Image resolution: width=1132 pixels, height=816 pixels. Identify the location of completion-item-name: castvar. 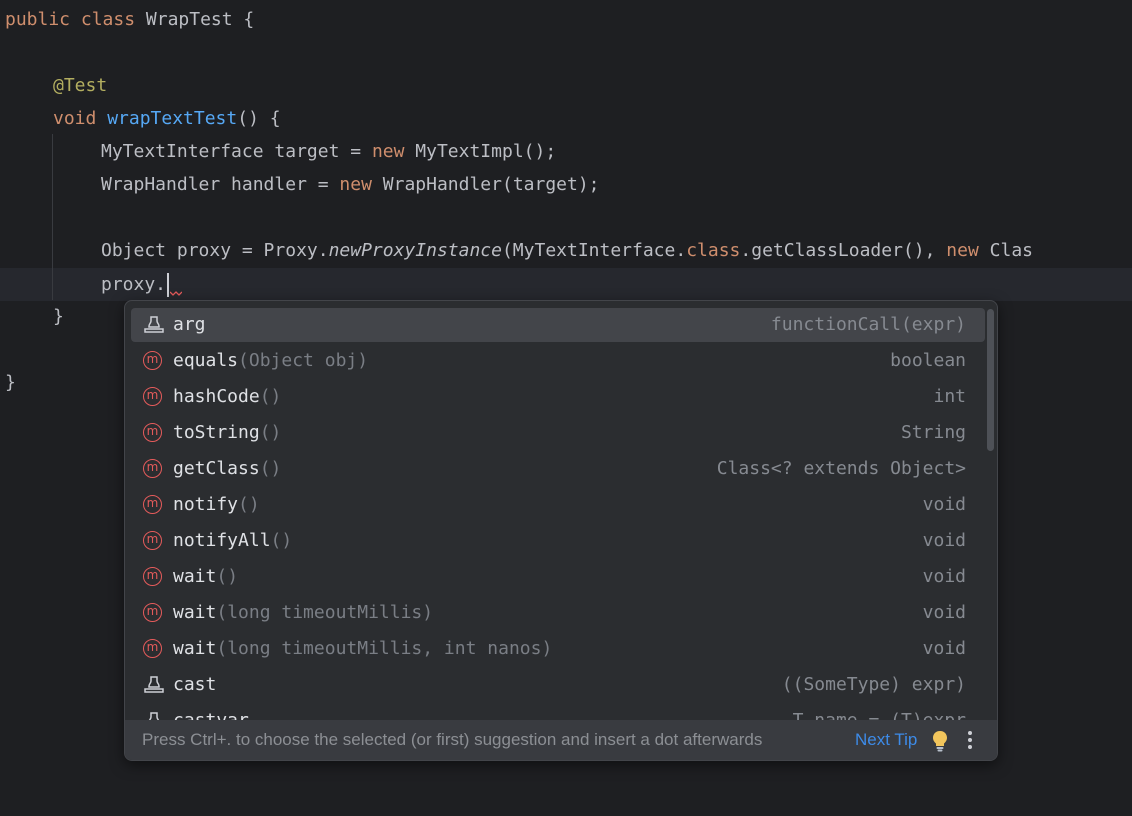
(211, 712).